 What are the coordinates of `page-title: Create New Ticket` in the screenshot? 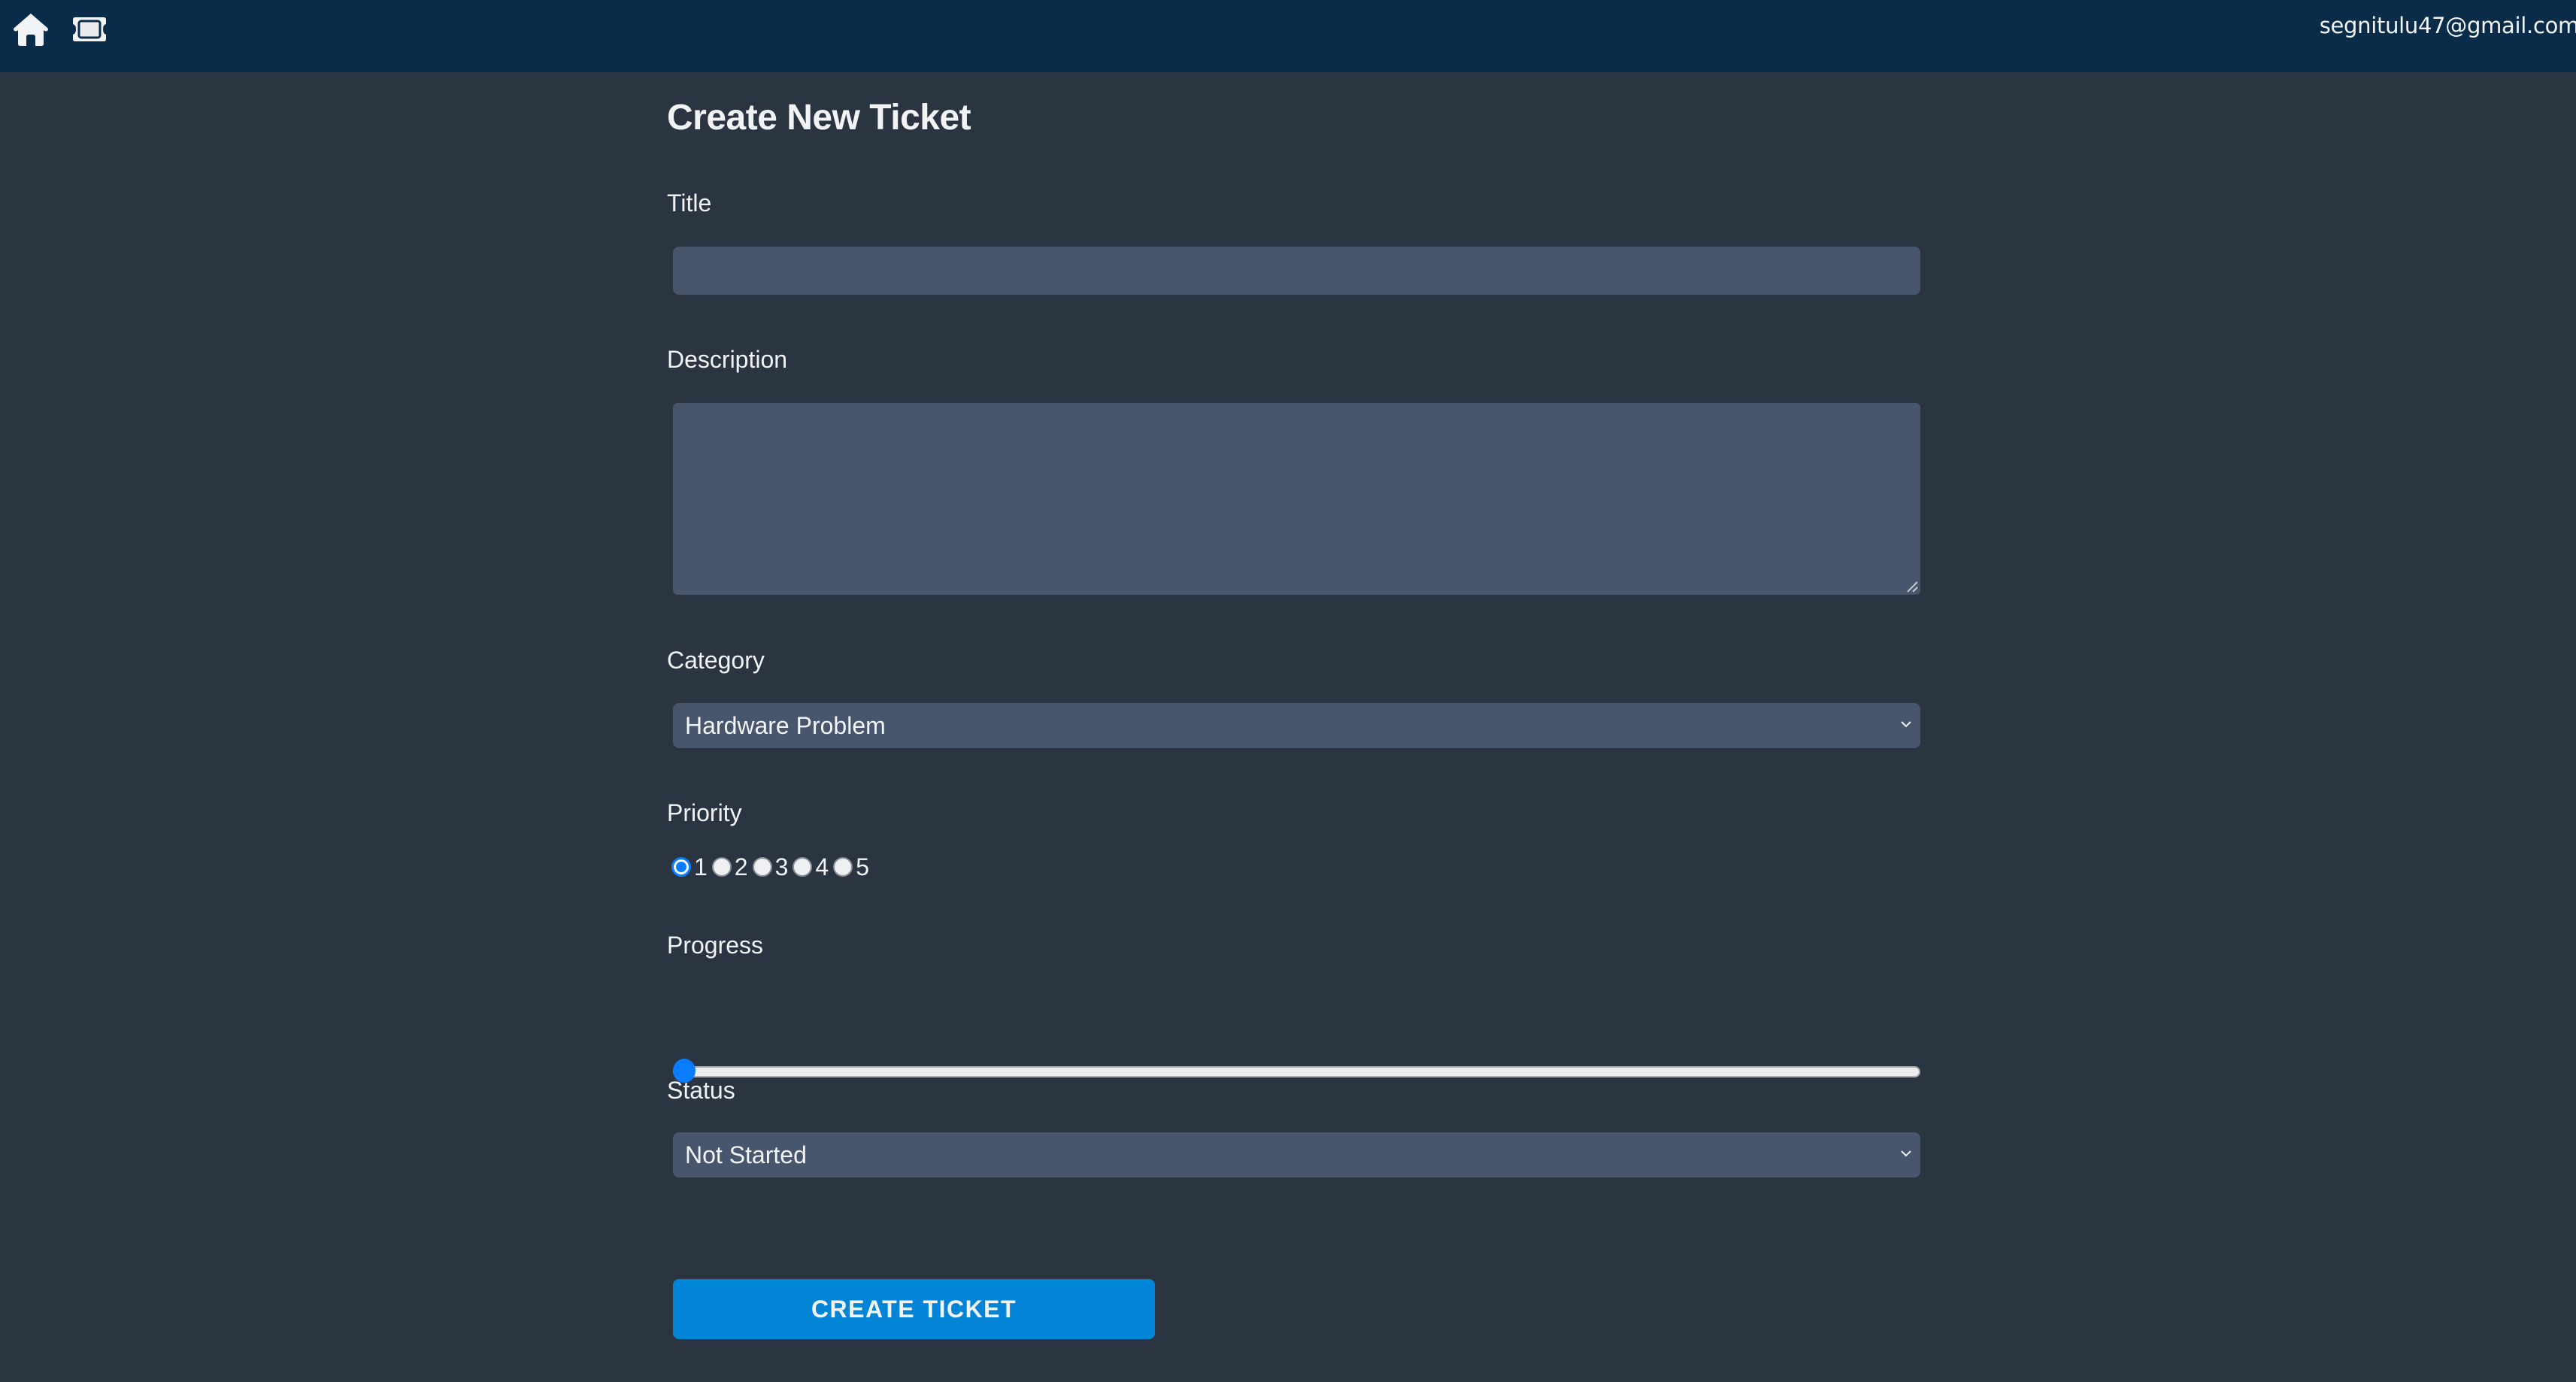 It's located at (819, 118).